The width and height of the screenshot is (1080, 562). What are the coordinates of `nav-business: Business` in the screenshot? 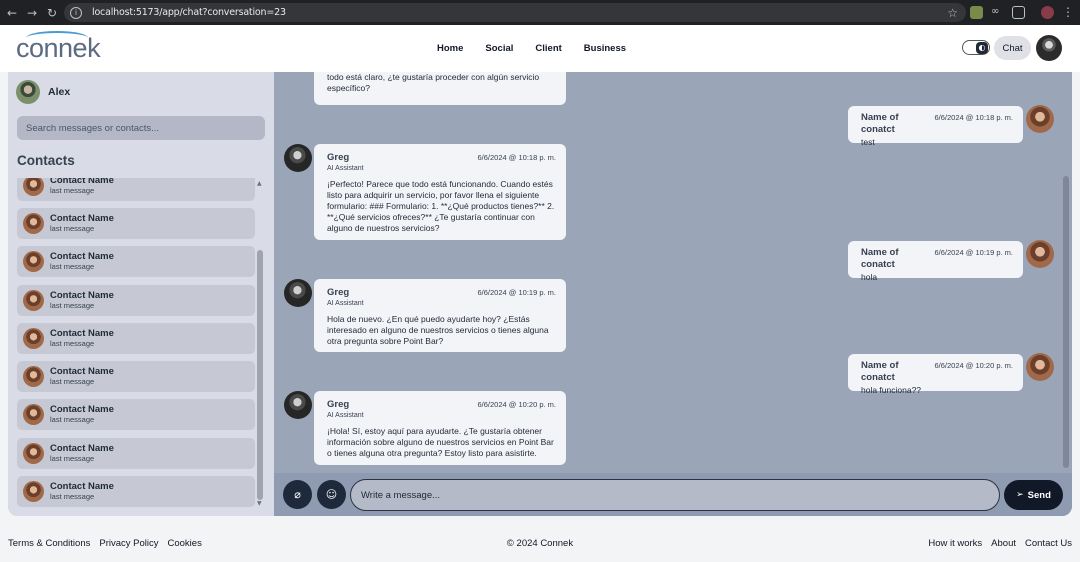 It's located at (605, 48).